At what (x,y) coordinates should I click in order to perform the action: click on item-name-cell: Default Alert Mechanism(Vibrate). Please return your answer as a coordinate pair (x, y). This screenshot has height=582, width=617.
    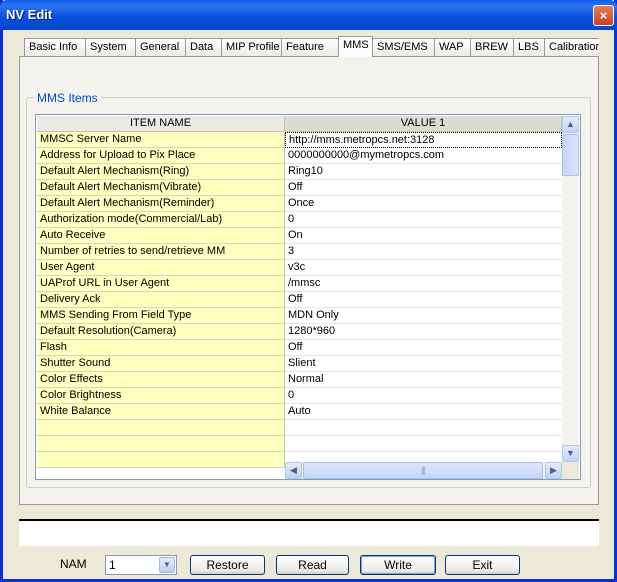
    Looking at the image, I should click on (161, 188).